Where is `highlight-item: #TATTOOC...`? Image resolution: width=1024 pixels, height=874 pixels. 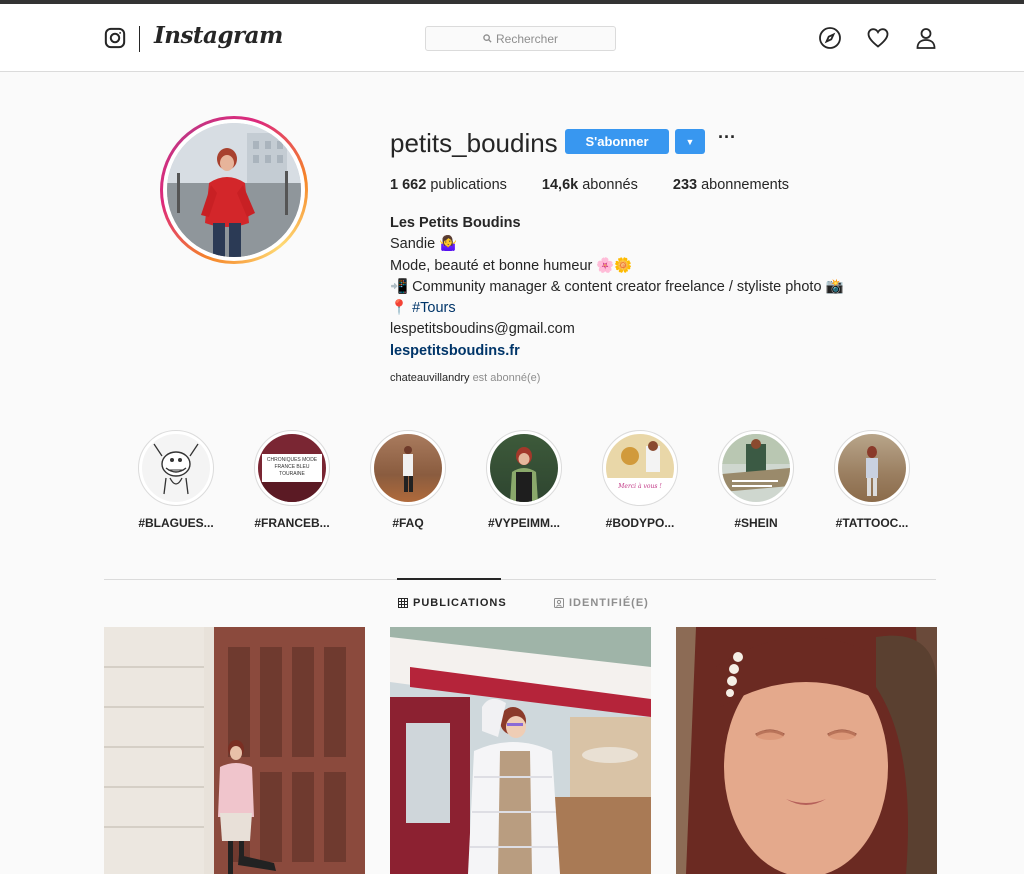
highlight-item: #TATTOOC... is located at coordinates (872, 480).